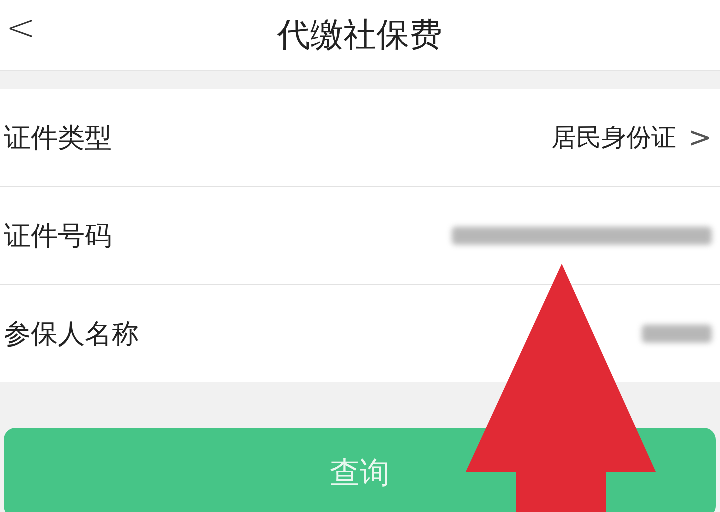 Image resolution: width=720 pixels, height=512 pixels. What do you see at coordinates (632, 137) in the screenshot?
I see `select-field: 居民身份证 >` at bounding box center [632, 137].